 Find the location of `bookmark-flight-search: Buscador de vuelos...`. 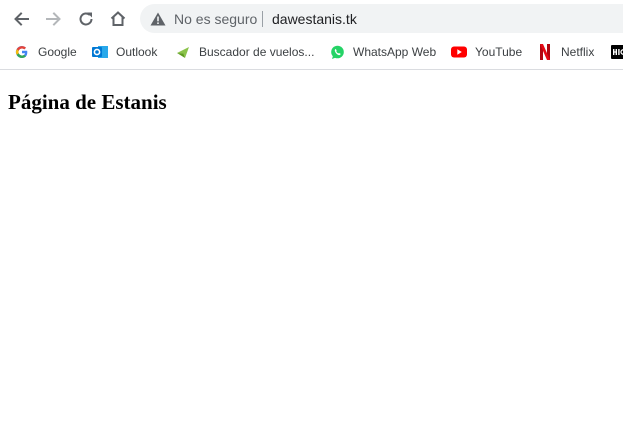

bookmark-flight-search: Buscador de vuelos... is located at coordinates (244, 52).